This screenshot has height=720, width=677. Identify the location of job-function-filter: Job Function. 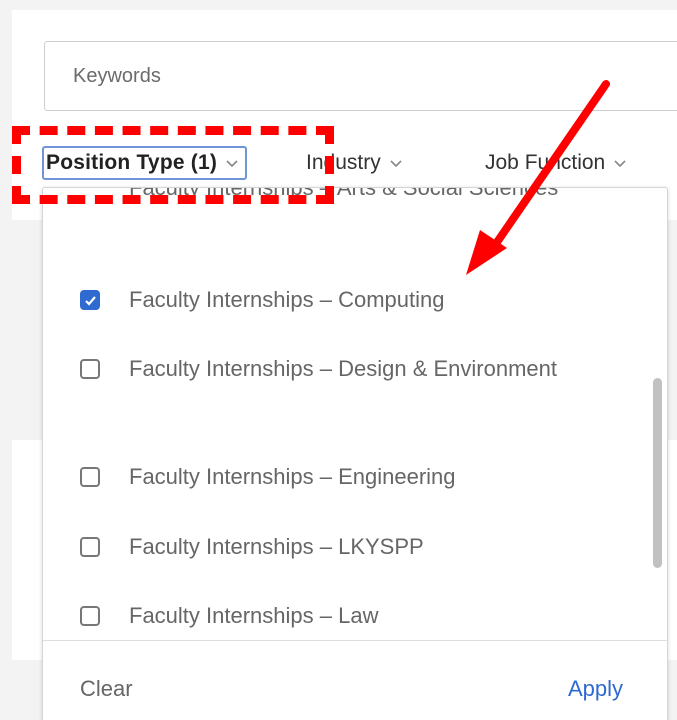
(556, 163).